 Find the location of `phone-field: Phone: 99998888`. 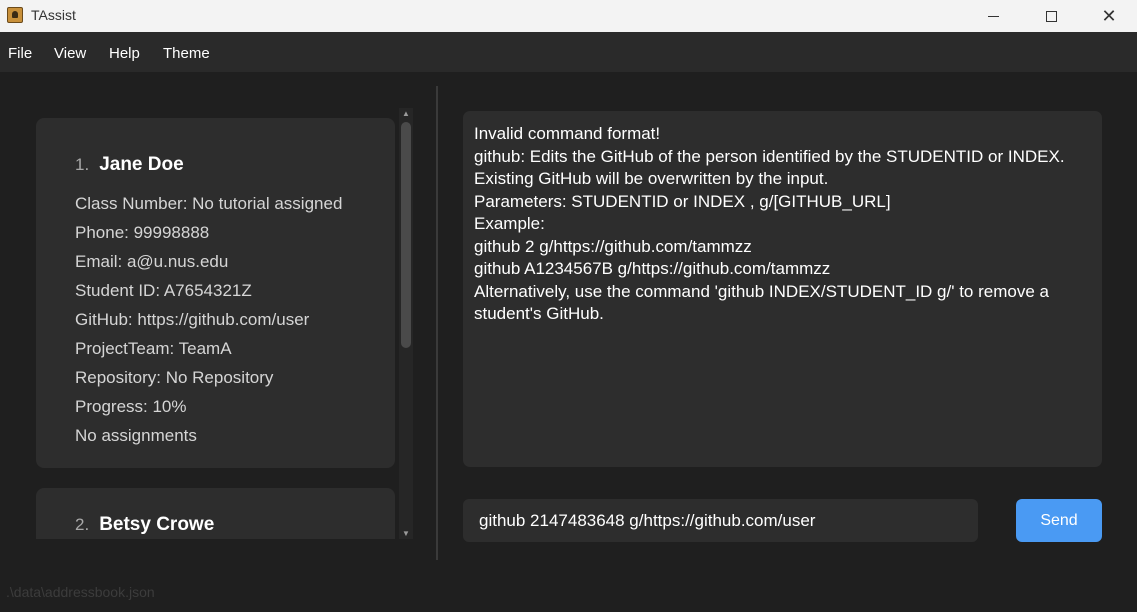

phone-field: Phone: 99998888 is located at coordinates (142, 232).